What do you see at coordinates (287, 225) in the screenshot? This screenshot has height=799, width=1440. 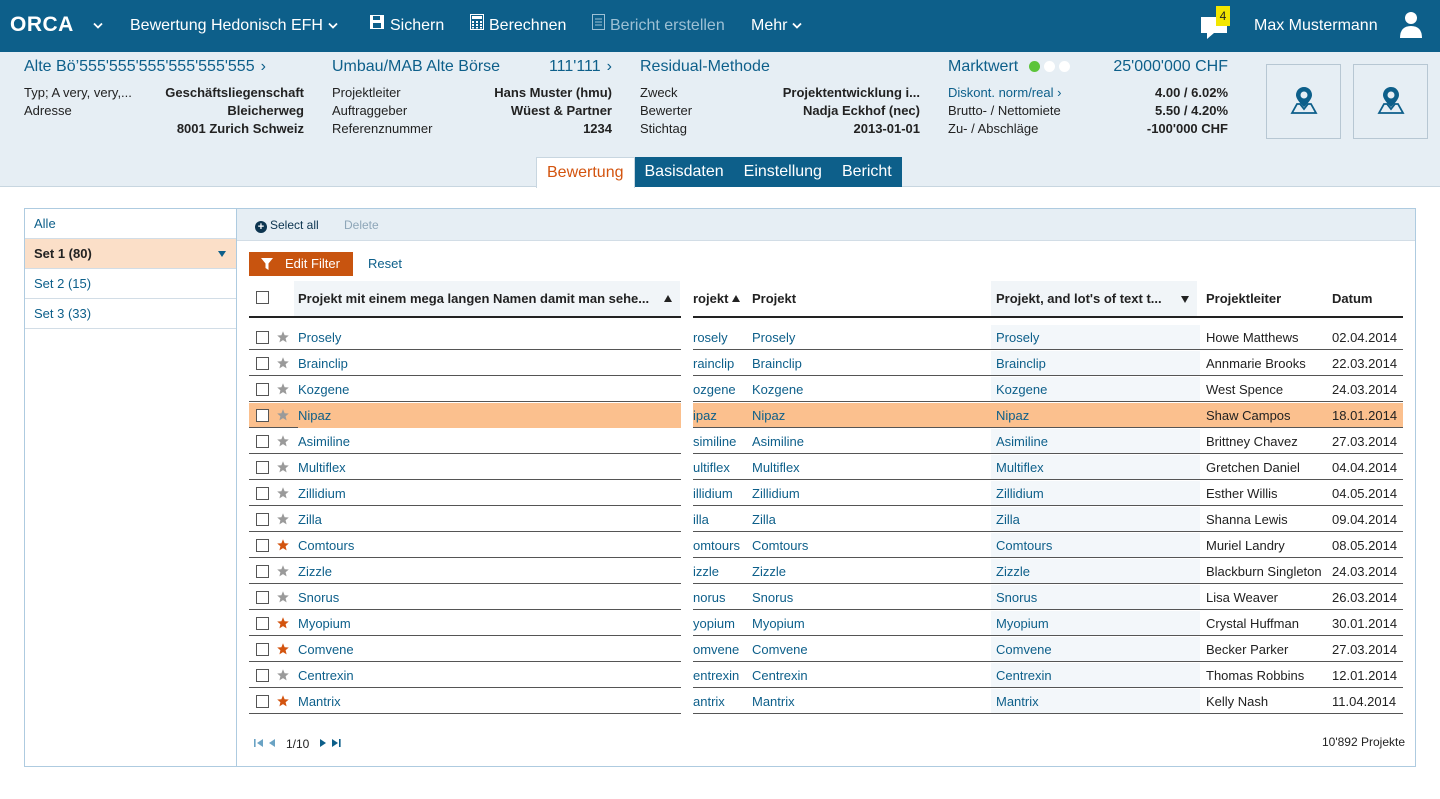 I see `select-all-button: + Select all` at bounding box center [287, 225].